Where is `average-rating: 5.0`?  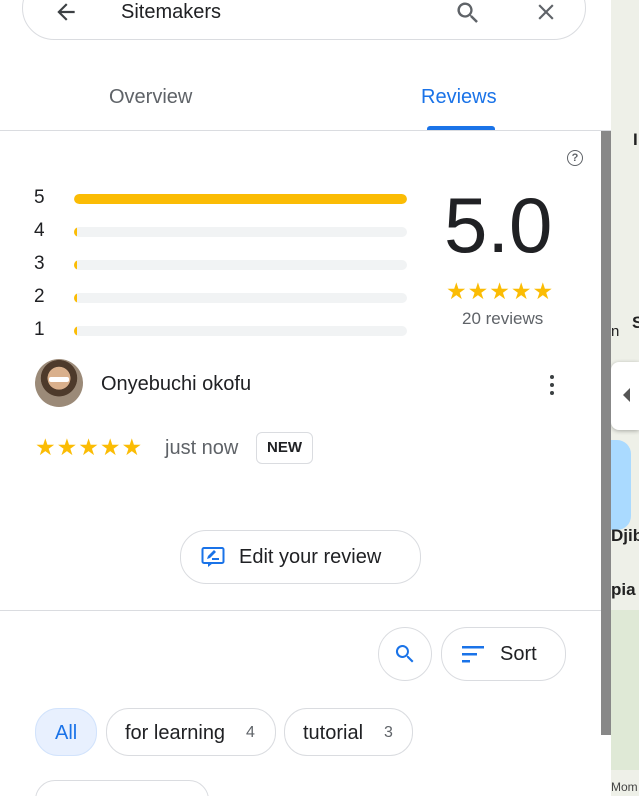 average-rating: 5.0 is located at coordinates (498, 225).